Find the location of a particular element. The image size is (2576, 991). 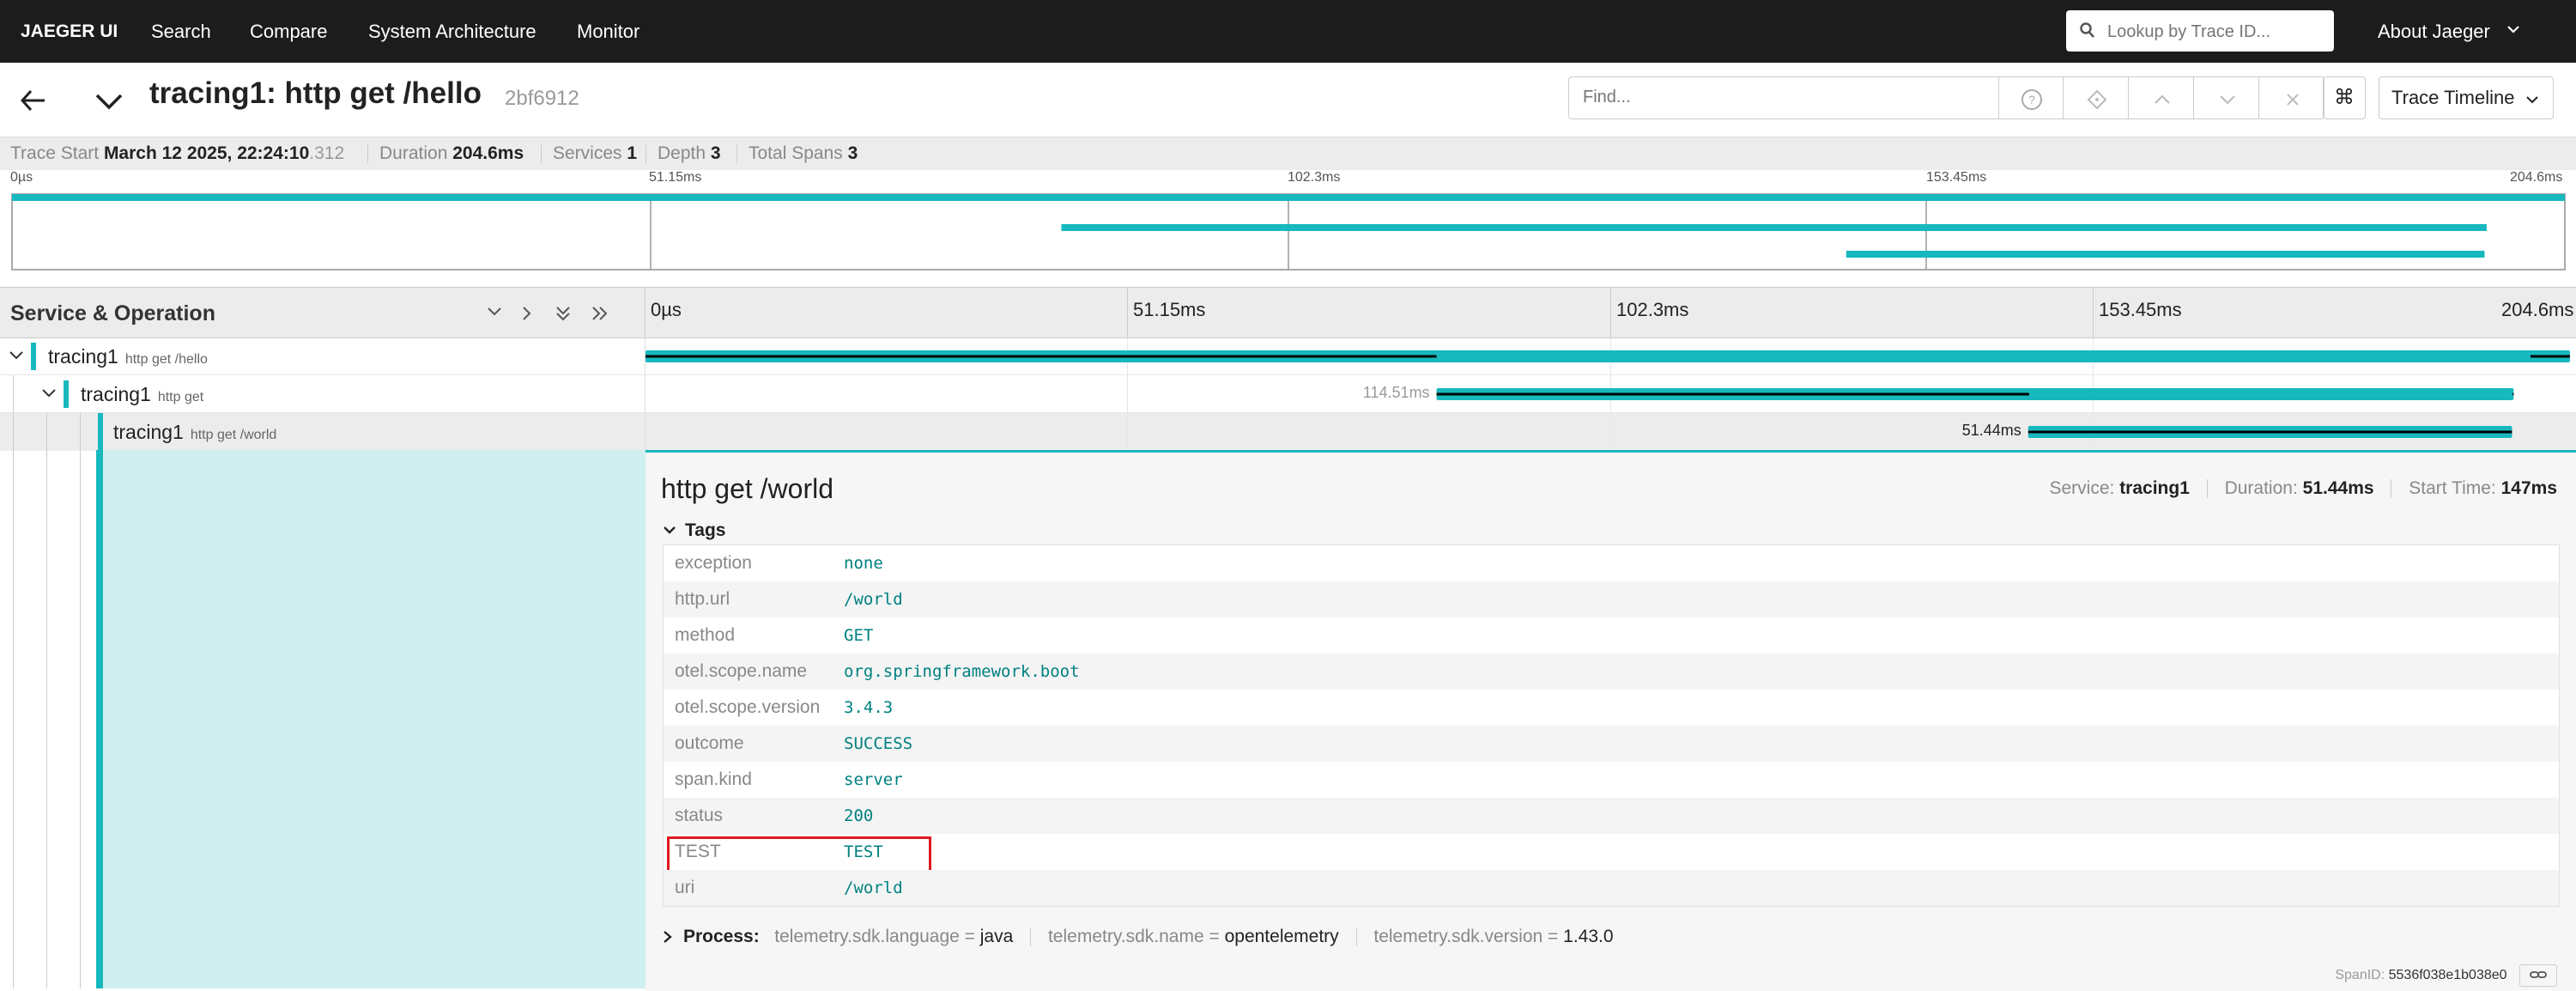

timeline-tick: 102.3ms is located at coordinates (1652, 309).